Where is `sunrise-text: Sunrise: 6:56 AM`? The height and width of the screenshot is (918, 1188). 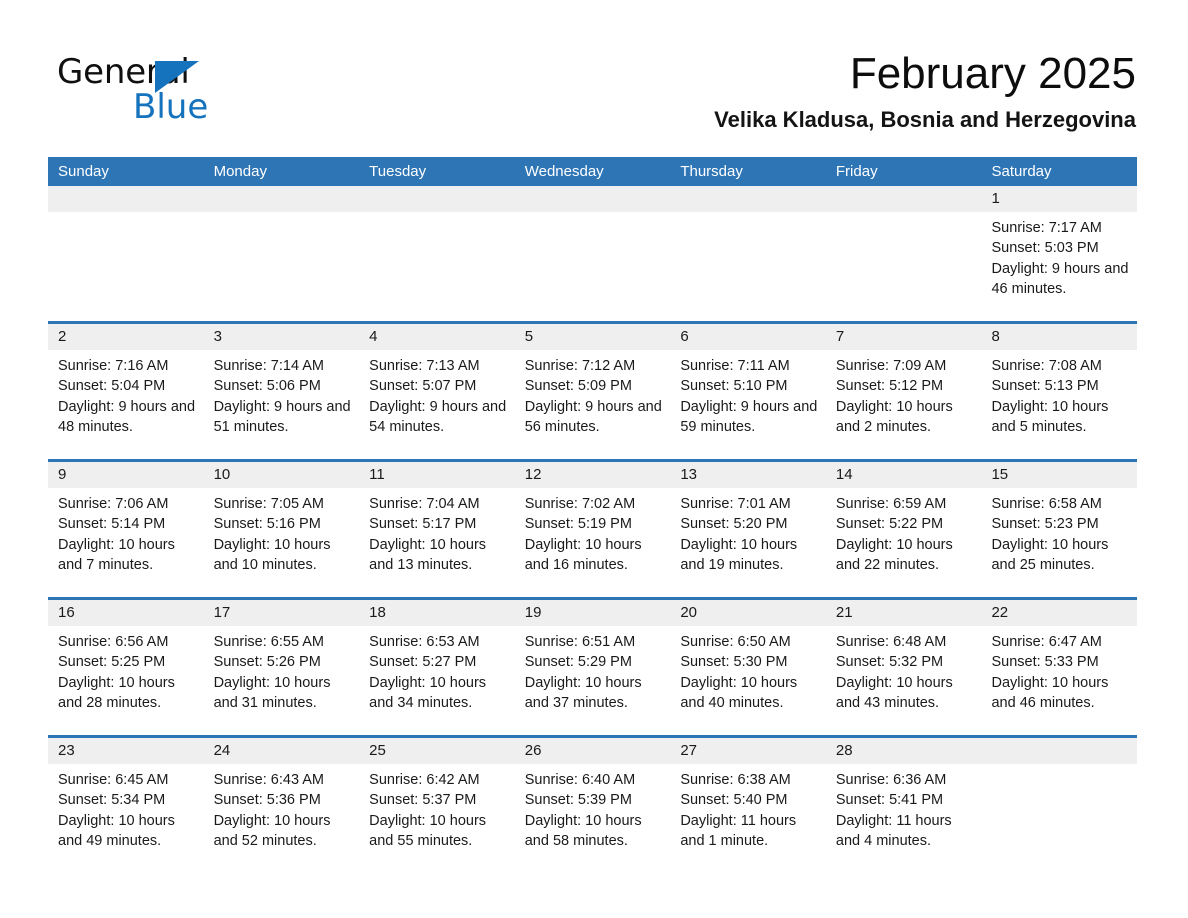
sunrise-text: Sunrise: 6:56 AM is located at coordinates (113, 642).